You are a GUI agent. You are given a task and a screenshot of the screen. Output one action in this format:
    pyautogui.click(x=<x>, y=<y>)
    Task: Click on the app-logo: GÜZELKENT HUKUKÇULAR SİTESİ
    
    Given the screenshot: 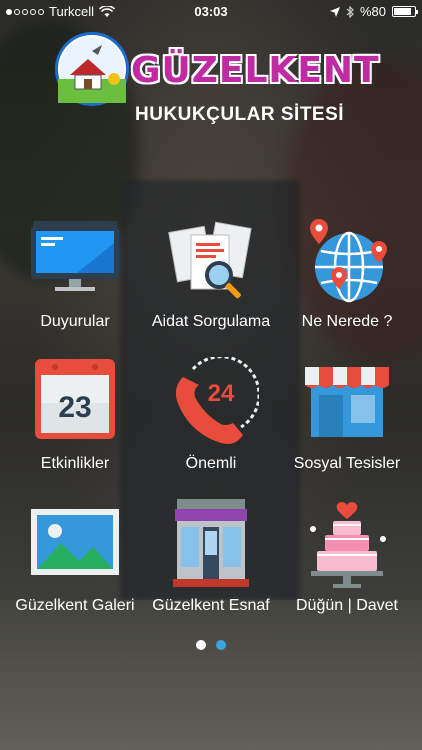 What is the action you would take?
    pyautogui.click(x=217, y=87)
    